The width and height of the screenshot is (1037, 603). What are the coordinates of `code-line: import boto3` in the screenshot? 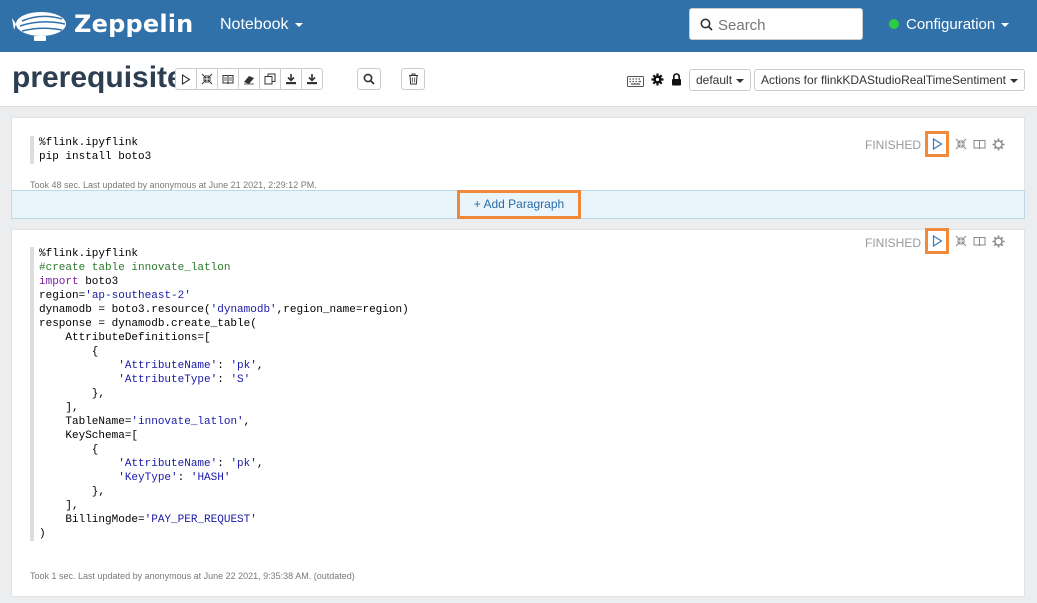 It's located at (79, 282).